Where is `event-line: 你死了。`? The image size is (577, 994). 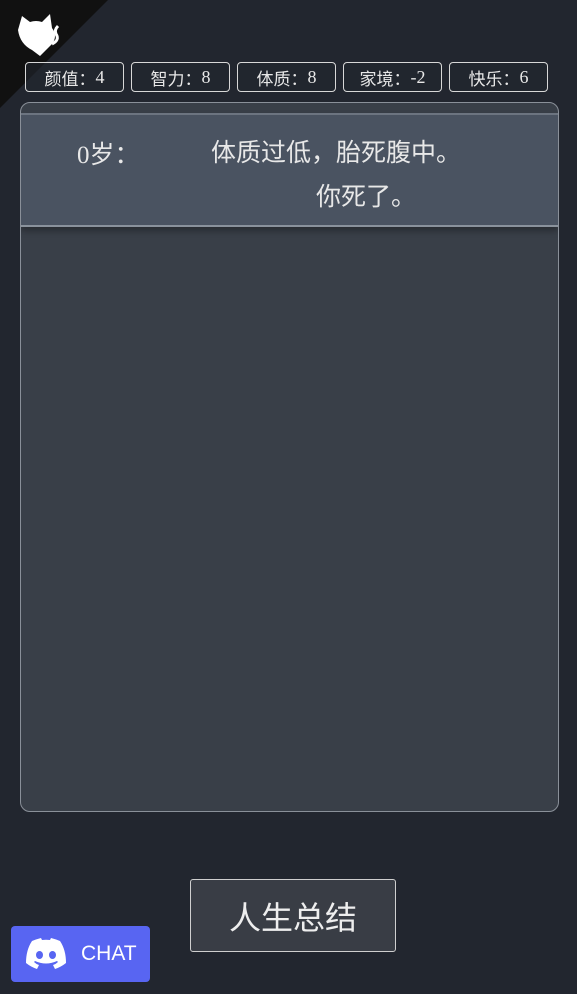 event-line: 你死了。 is located at coordinates (365, 196).